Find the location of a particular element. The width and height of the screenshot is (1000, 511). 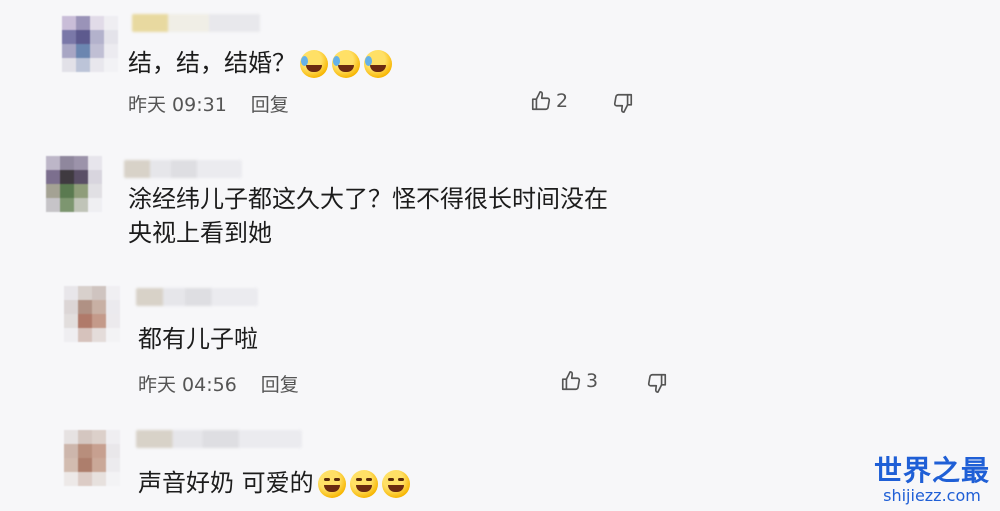

comment-meta: 昨天 04:56 回复 is located at coordinates (218, 383).